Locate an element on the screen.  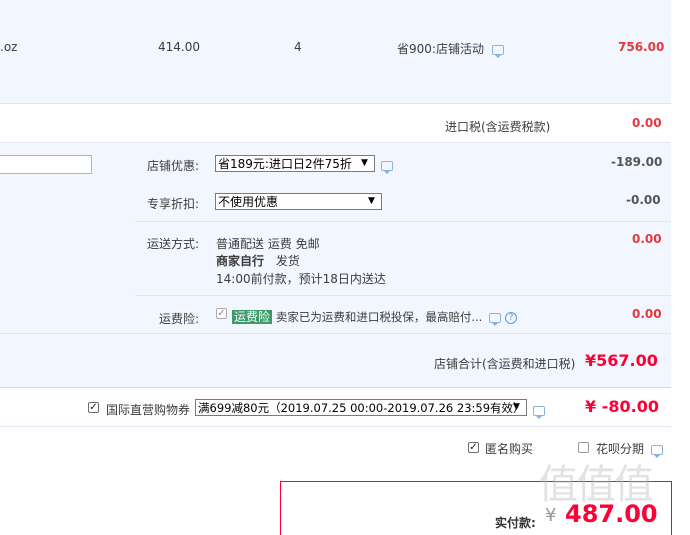
shipping-seller-self: 商家自行 is located at coordinates (240, 261).